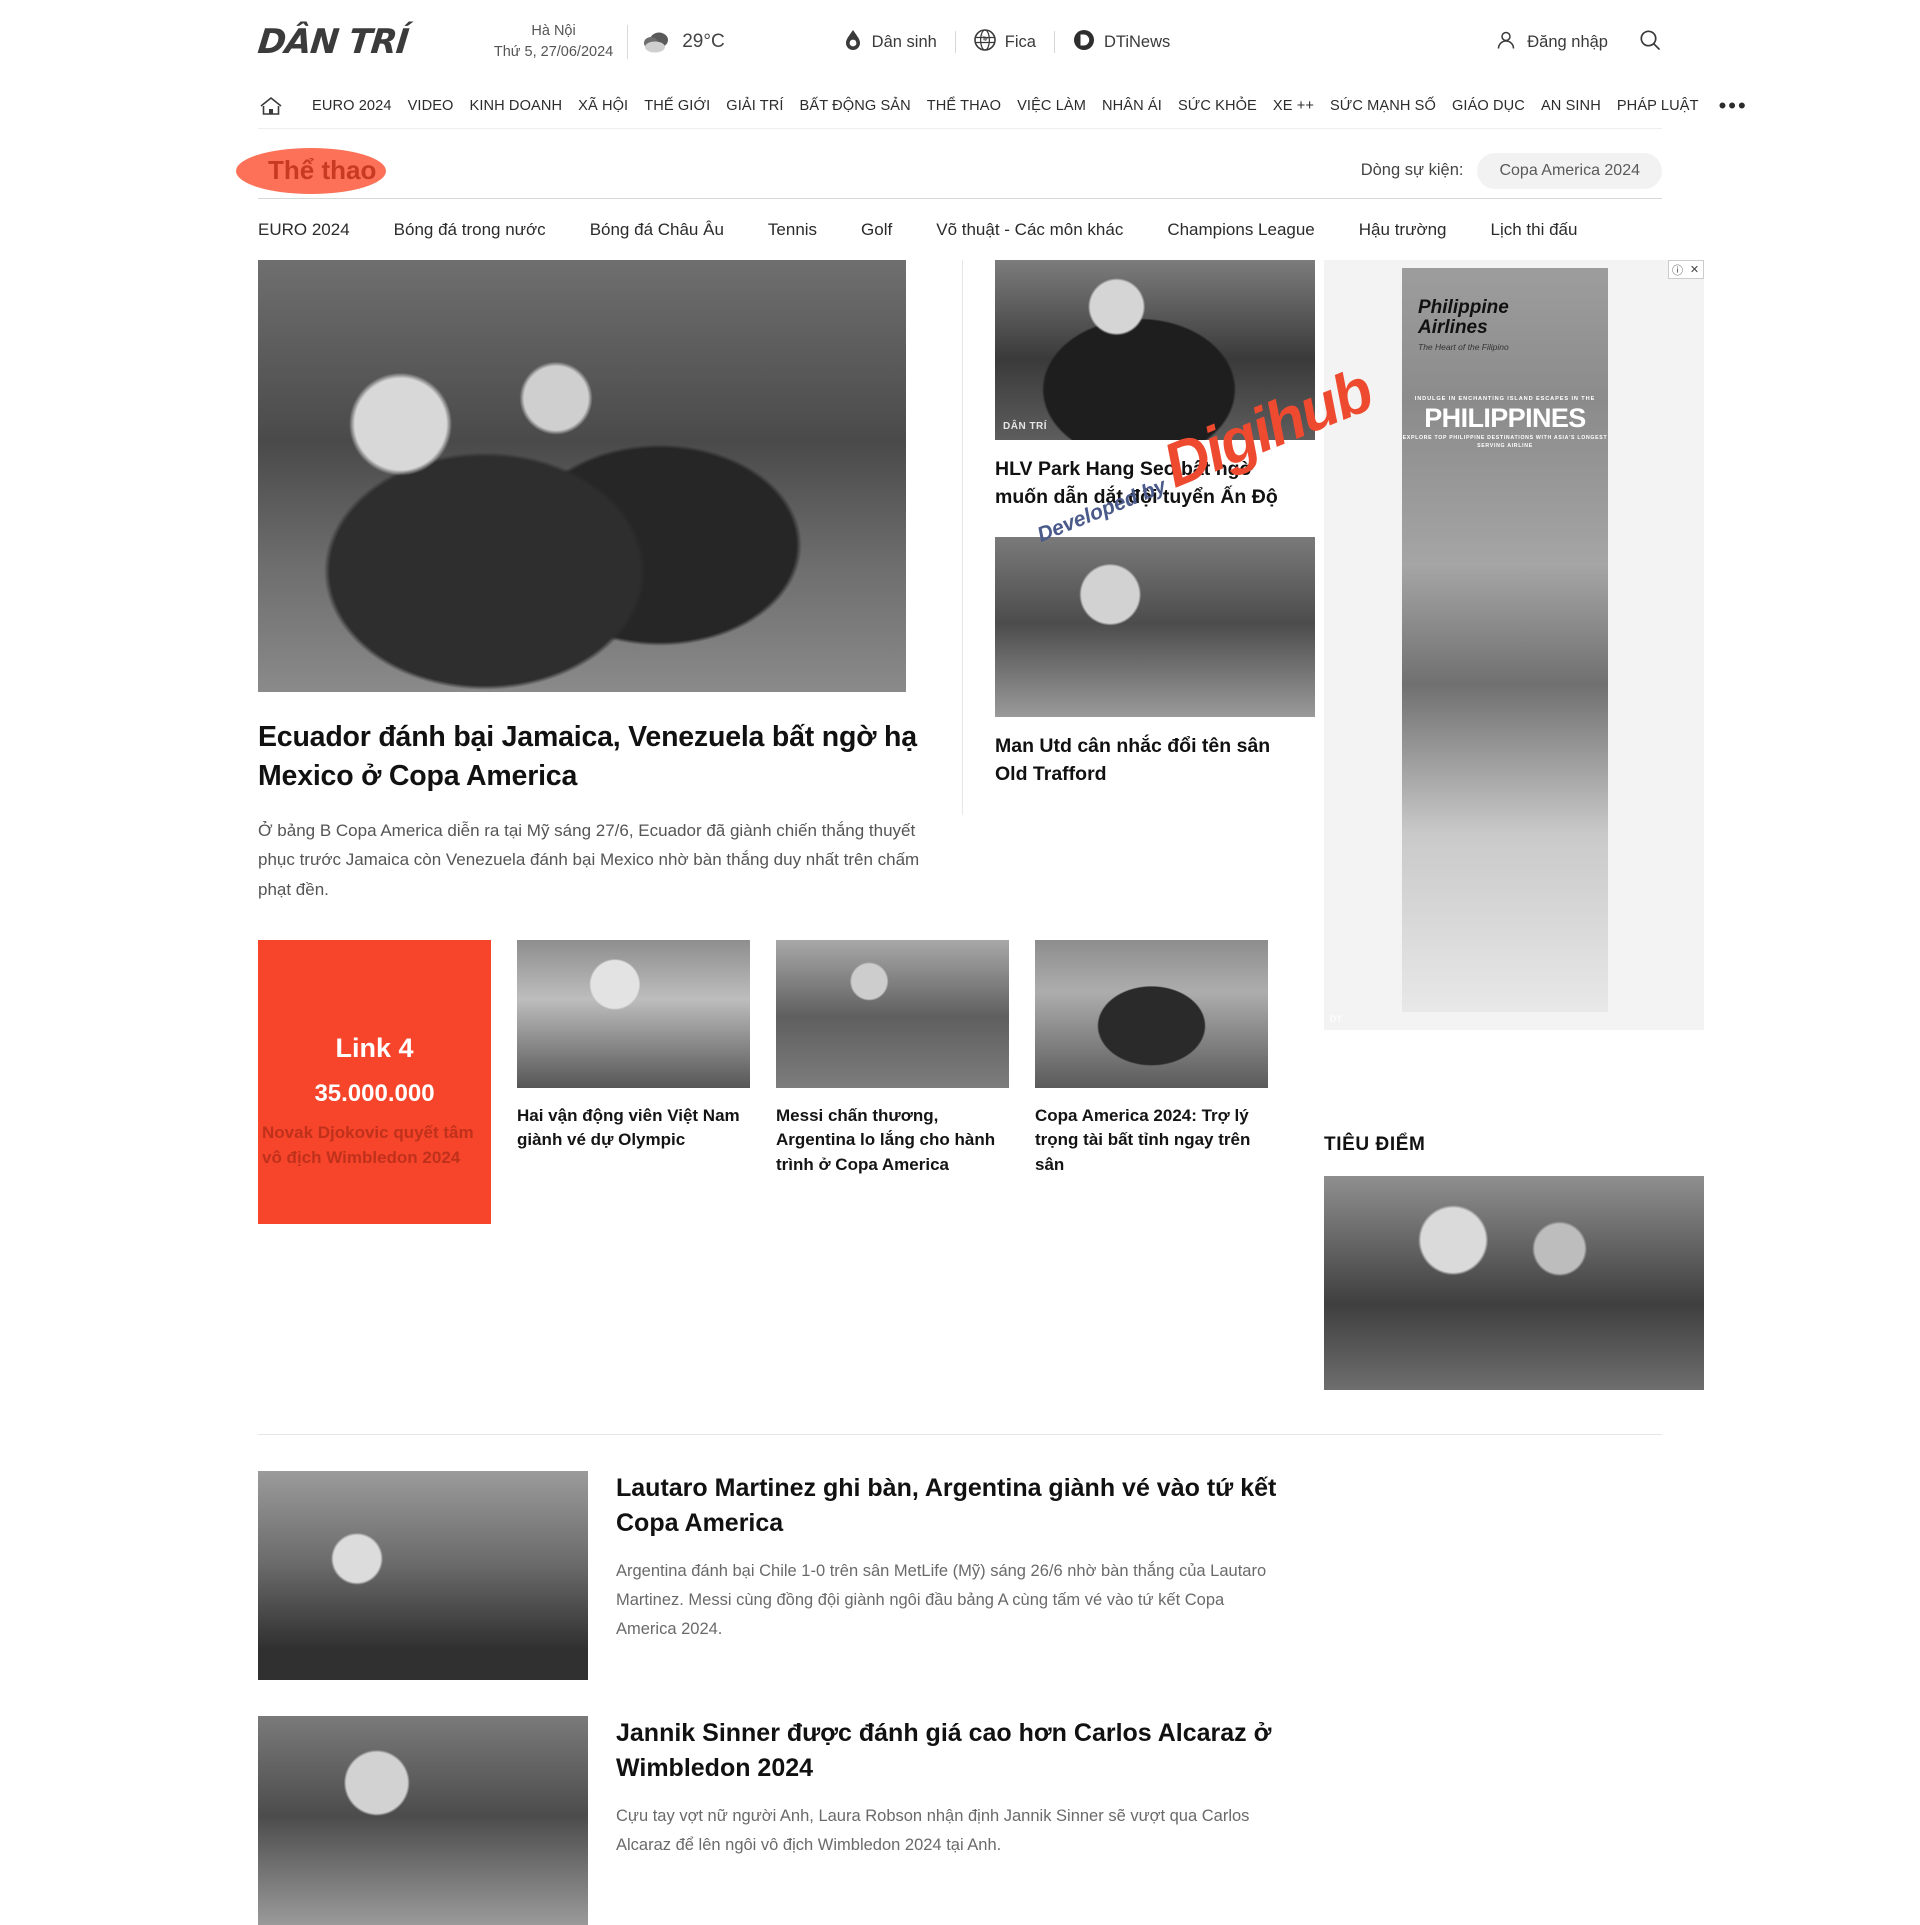  Describe the element at coordinates (1293, 106) in the screenshot. I see `nav-item-xe: XE ++` at that location.